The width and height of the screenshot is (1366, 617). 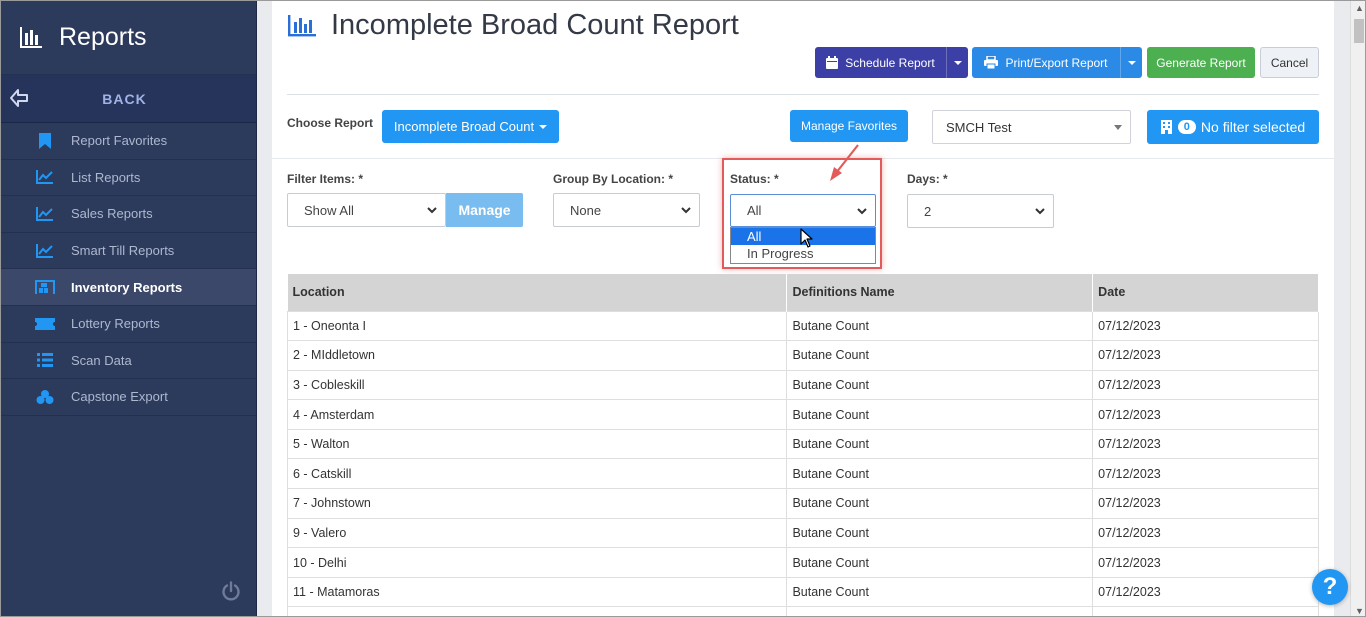 I want to click on cell-location: 11 - Matamoras, so click(x=537, y=592).